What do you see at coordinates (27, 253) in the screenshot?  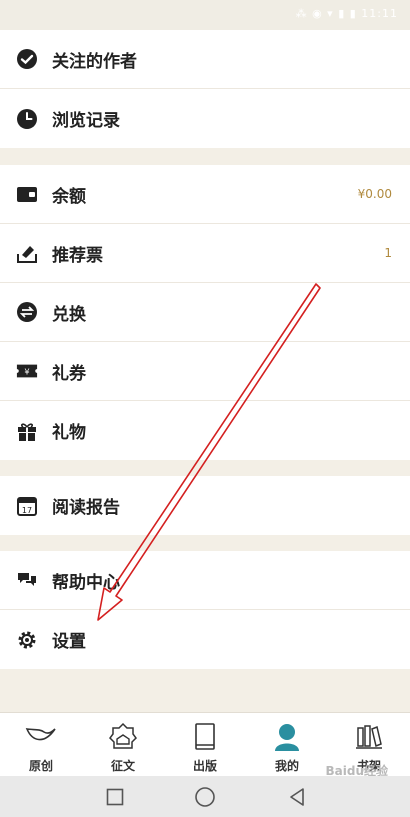 I see `ticket-tray-icon` at bounding box center [27, 253].